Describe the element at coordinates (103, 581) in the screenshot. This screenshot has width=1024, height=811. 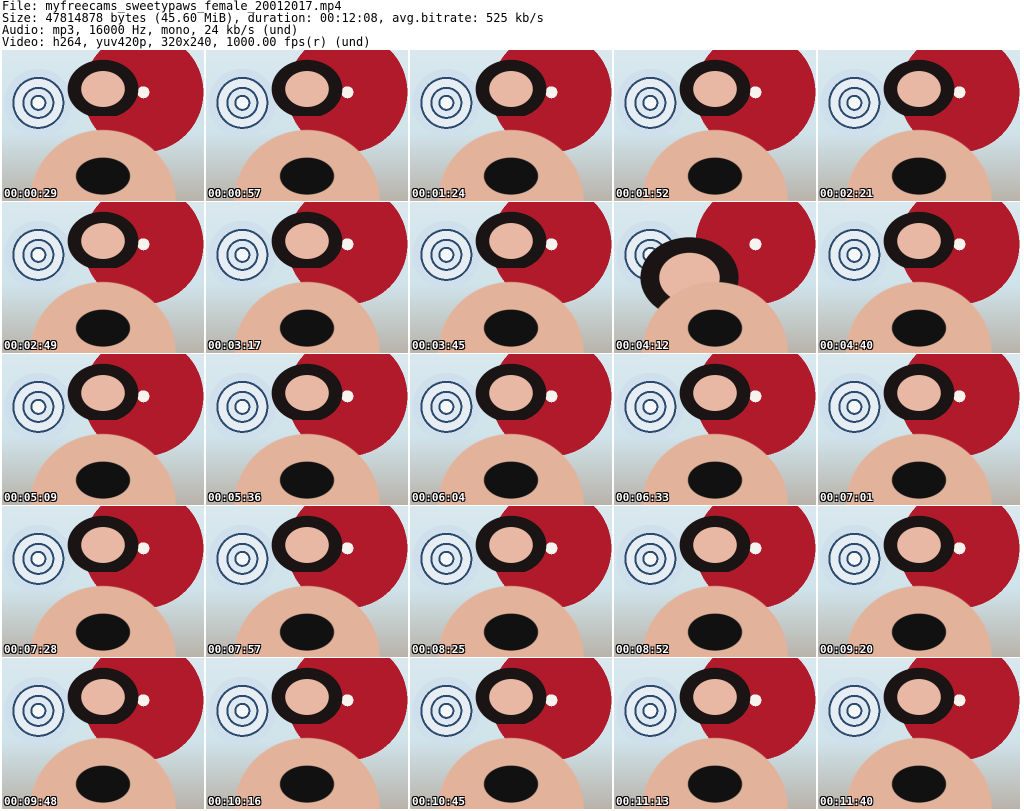
I see `video-thumbnail: 00:07:28` at that location.